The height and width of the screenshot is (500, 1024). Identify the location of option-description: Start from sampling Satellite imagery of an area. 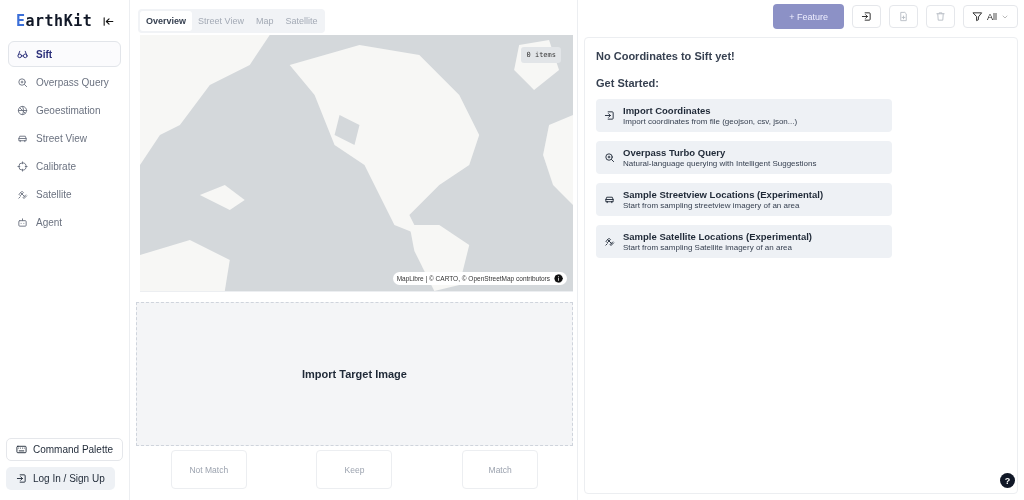
(708, 247).